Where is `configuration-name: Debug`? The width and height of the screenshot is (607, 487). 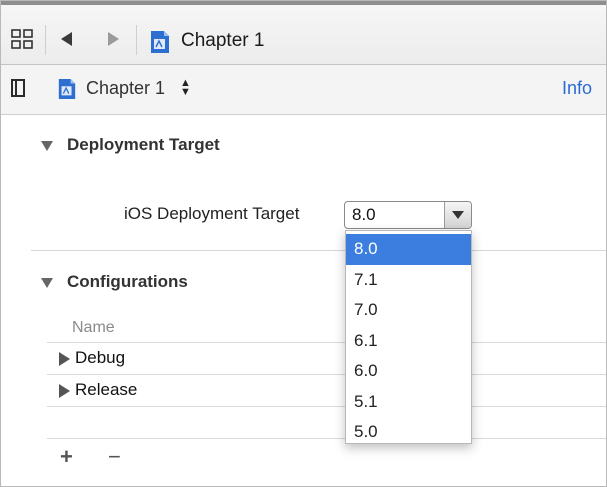 configuration-name: Debug is located at coordinates (100, 357).